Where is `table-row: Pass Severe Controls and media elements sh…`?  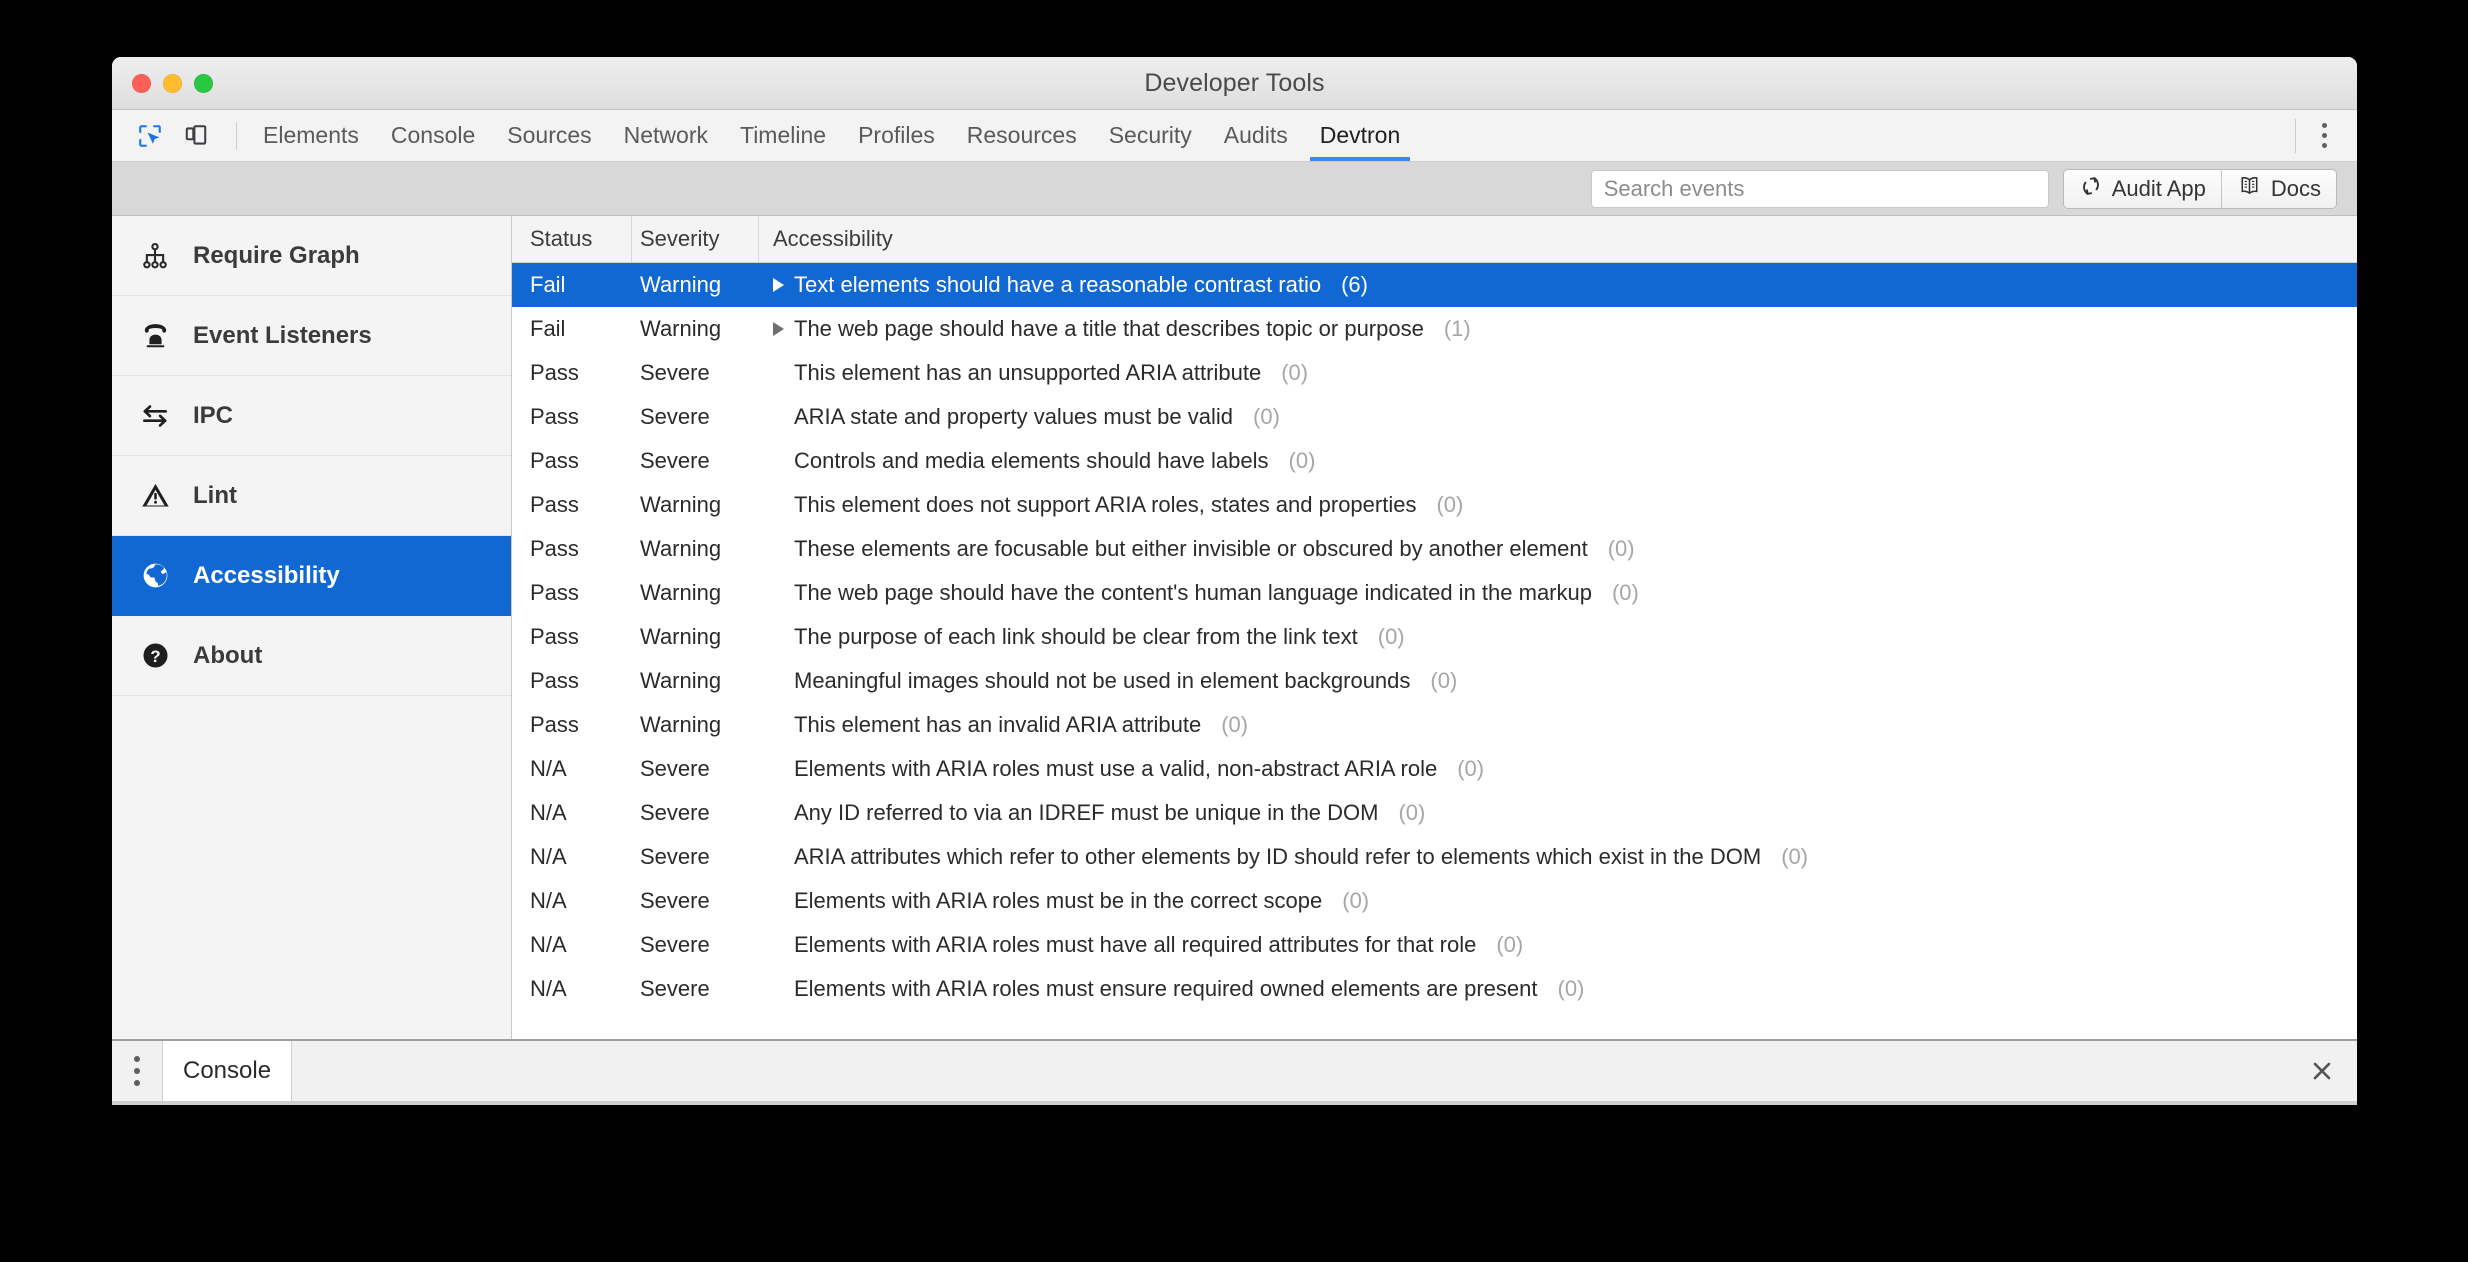
table-row: Pass Severe Controls and media elements sh… is located at coordinates (1434, 461).